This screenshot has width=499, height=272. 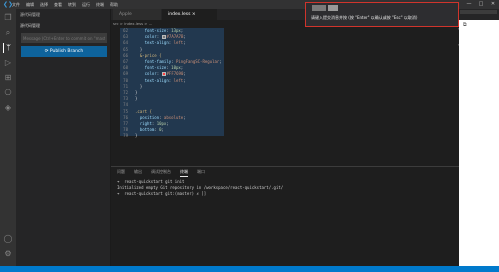 I want to click on code-line: font-size: 13px;, so click(x=164, y=30).